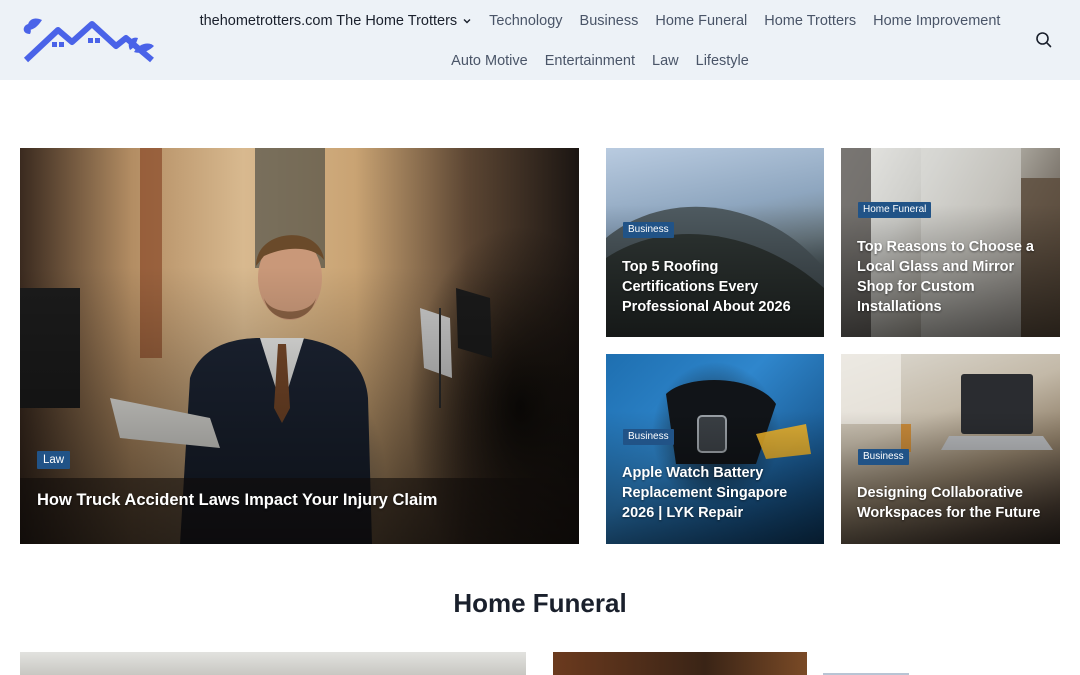 This screenshot has height=675, width=1080. I want to click on nav-item-auto-motive: Auto Motive, so click(489, 61).